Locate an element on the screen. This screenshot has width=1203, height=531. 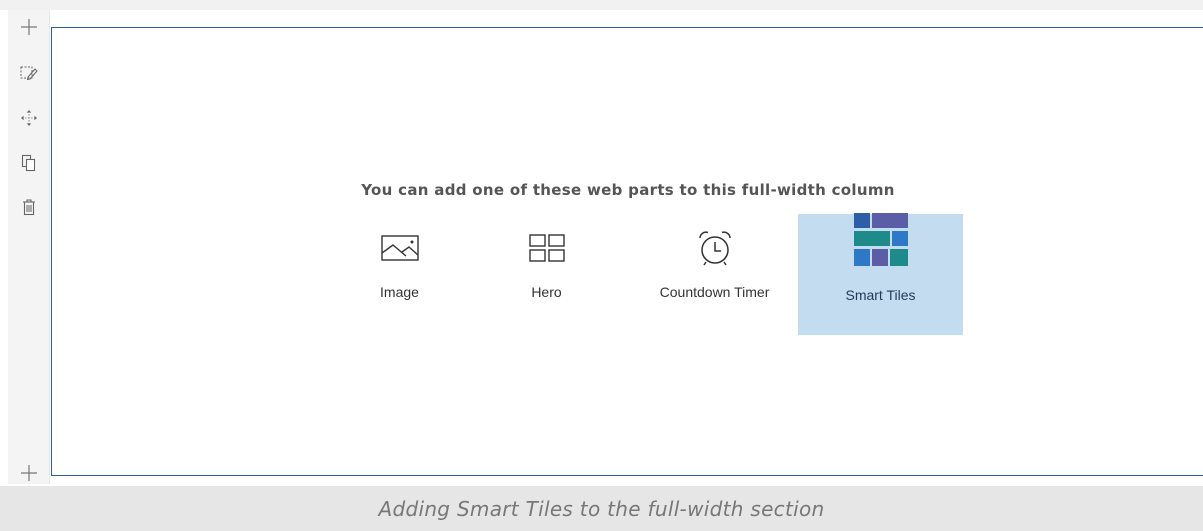
move-icon is located at coordinates (29, 118).